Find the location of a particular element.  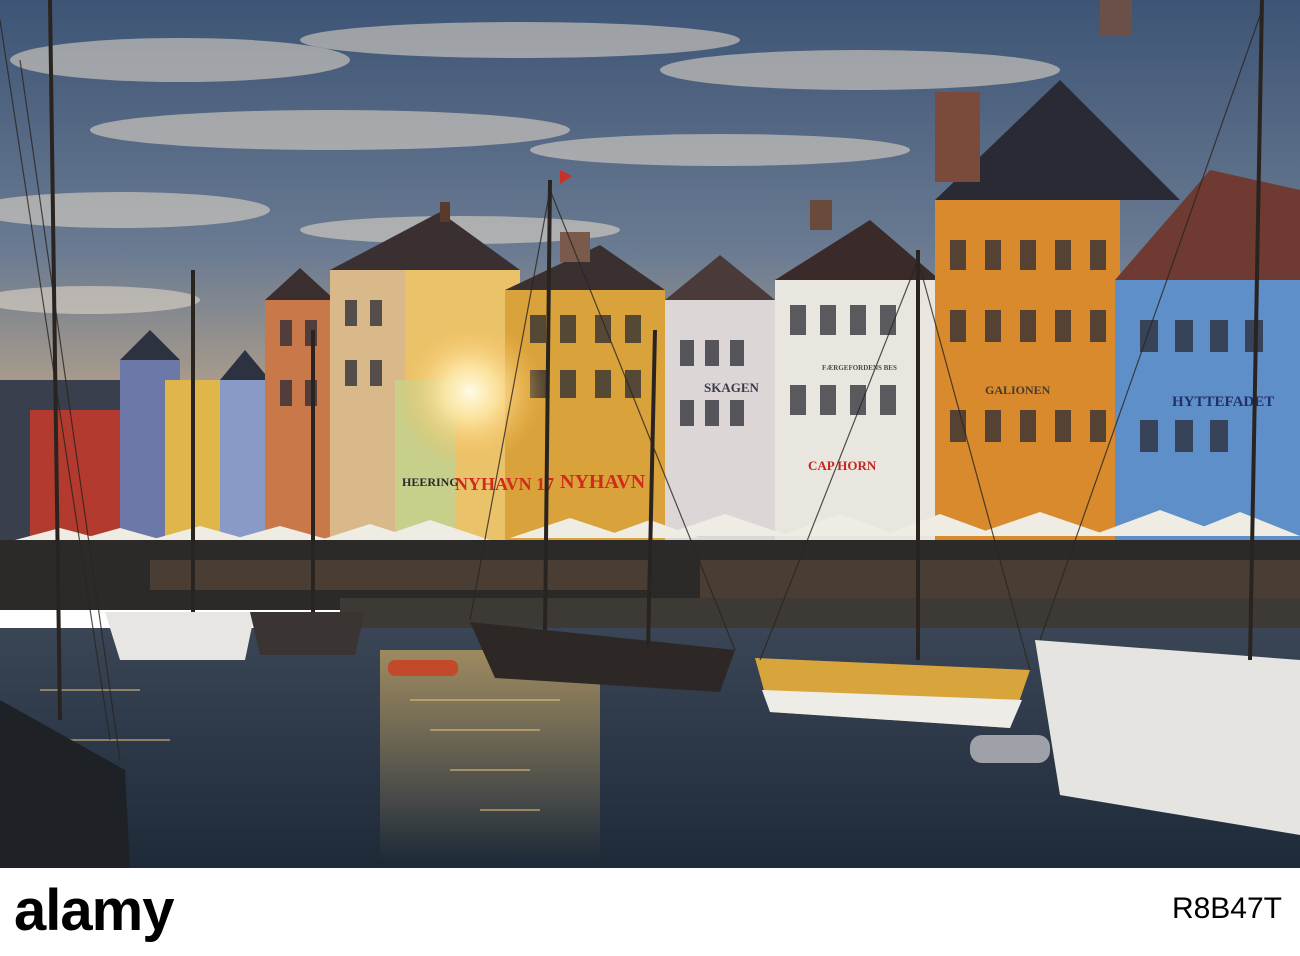

red-dinghy is located at coordinates (423, 668).